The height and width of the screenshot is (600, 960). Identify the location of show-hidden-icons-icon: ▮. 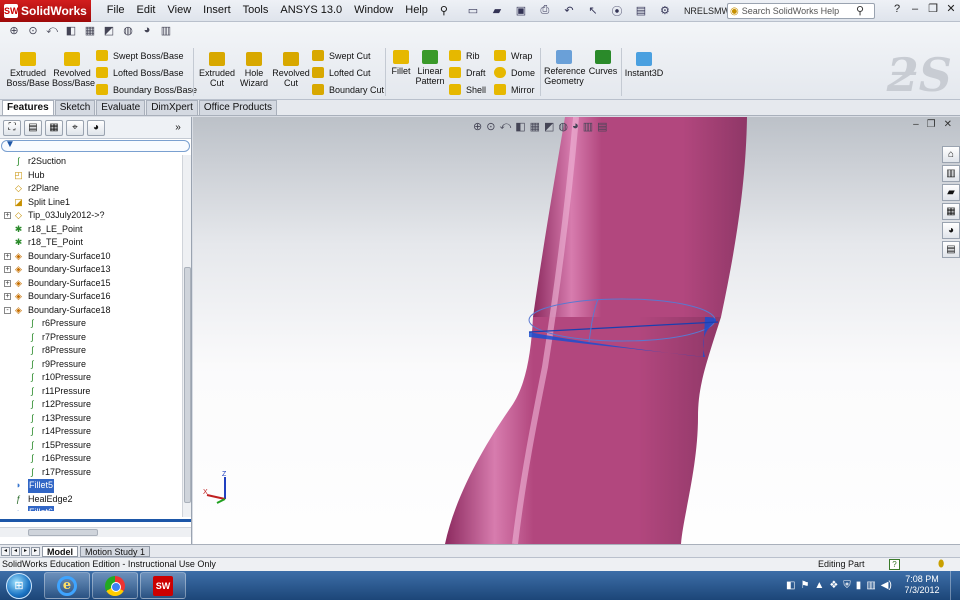
(859, 585).